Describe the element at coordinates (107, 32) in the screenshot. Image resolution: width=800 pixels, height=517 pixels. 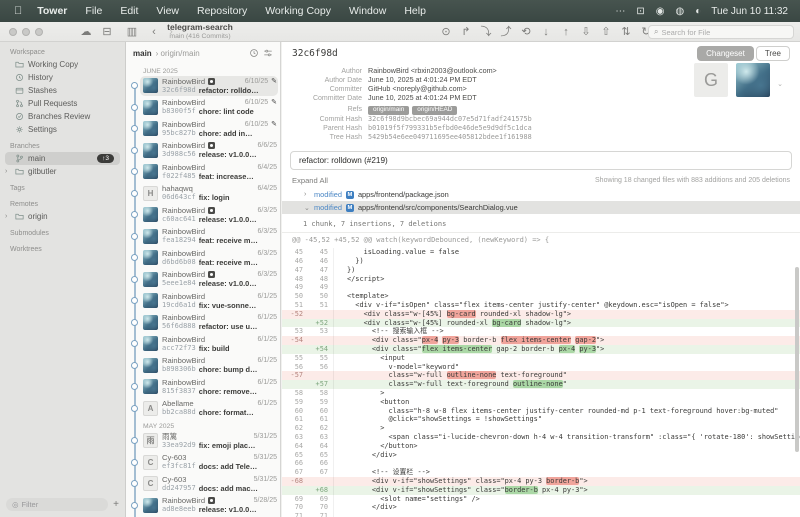
I see `tray-icon: ⊟` at that location.